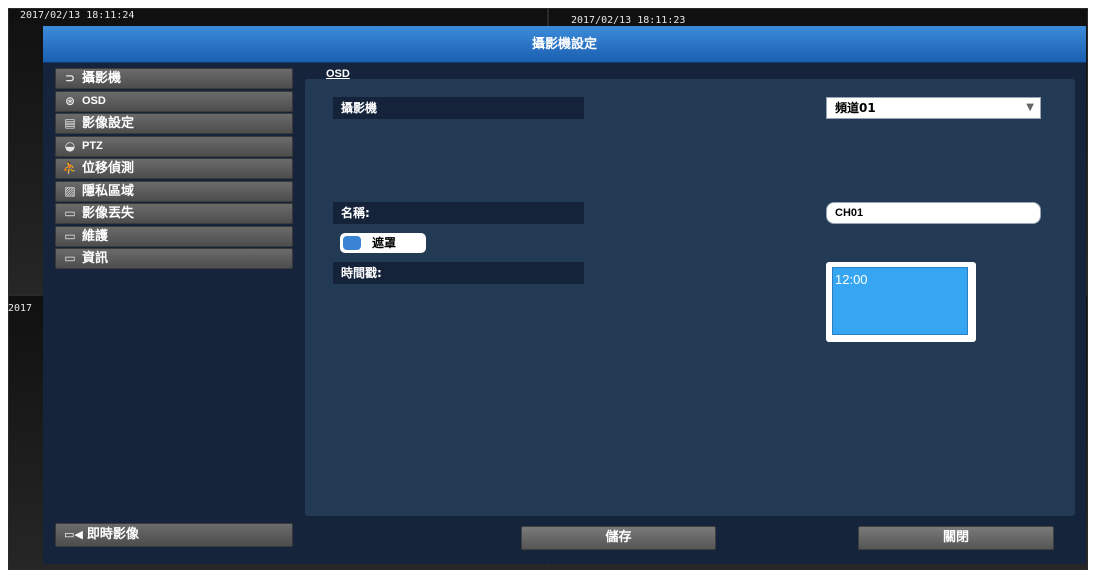  What do you see at coordinates (174, 146) in the screenshot?
I see `sidebar-item-ptz: ◒ PTZ` at bounding box center [174, 146].